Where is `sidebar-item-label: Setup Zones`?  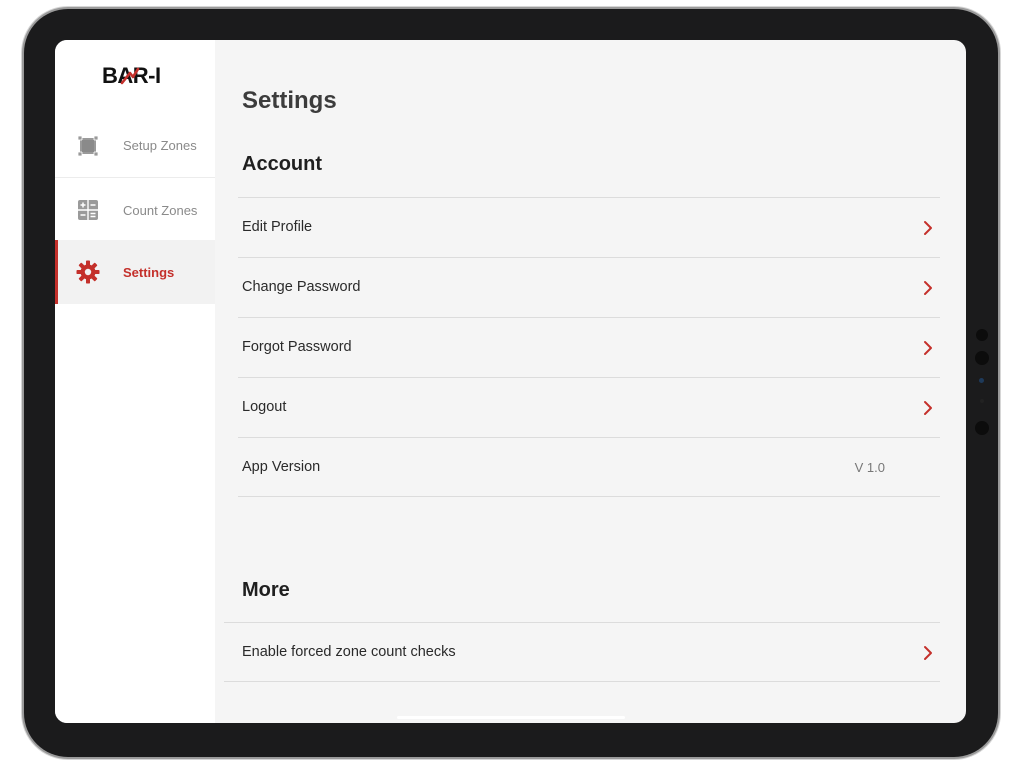 sidebar-item-label: Setup Zones is located at coordinates (160, 145).